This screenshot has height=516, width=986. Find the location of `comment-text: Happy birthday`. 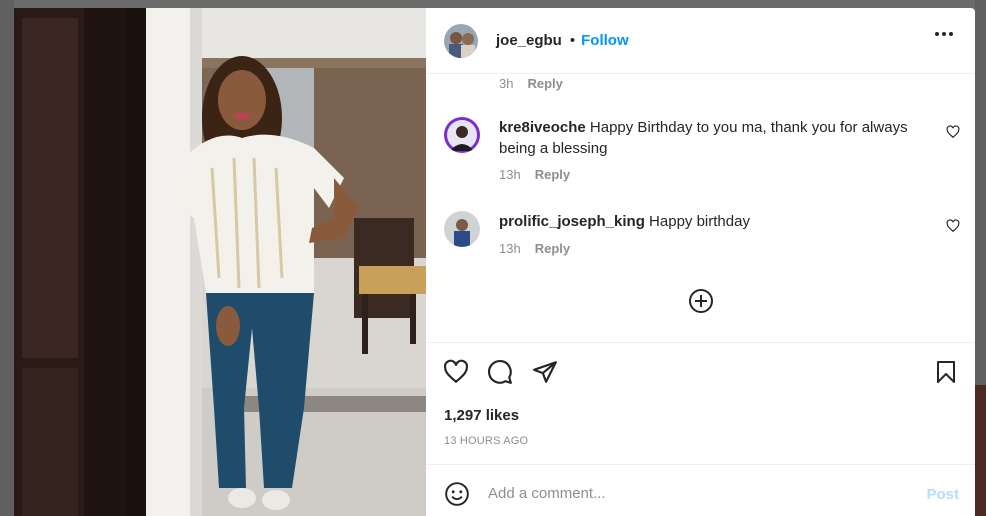

comment-text: Happy birthday is located at coordinates (699, 221).